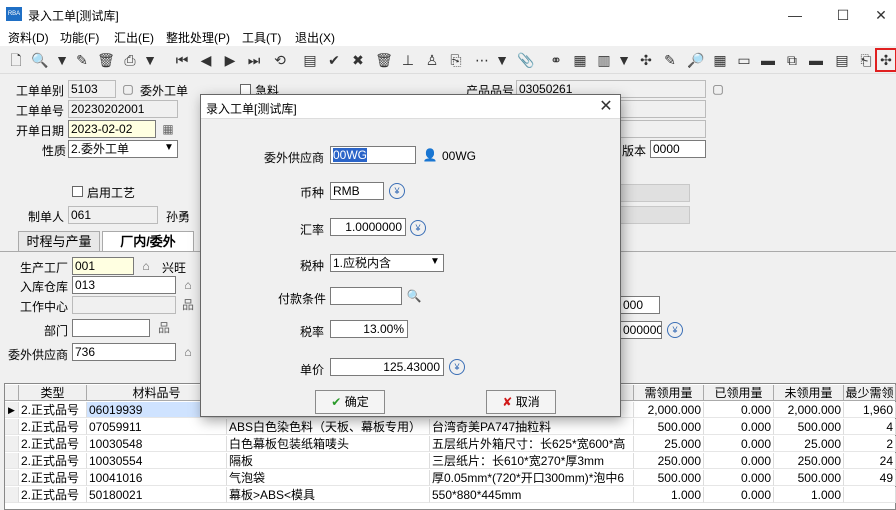 This screenshot has height=510, width=896. I want to click on reload-icon: ⟲, so click(280, 60).